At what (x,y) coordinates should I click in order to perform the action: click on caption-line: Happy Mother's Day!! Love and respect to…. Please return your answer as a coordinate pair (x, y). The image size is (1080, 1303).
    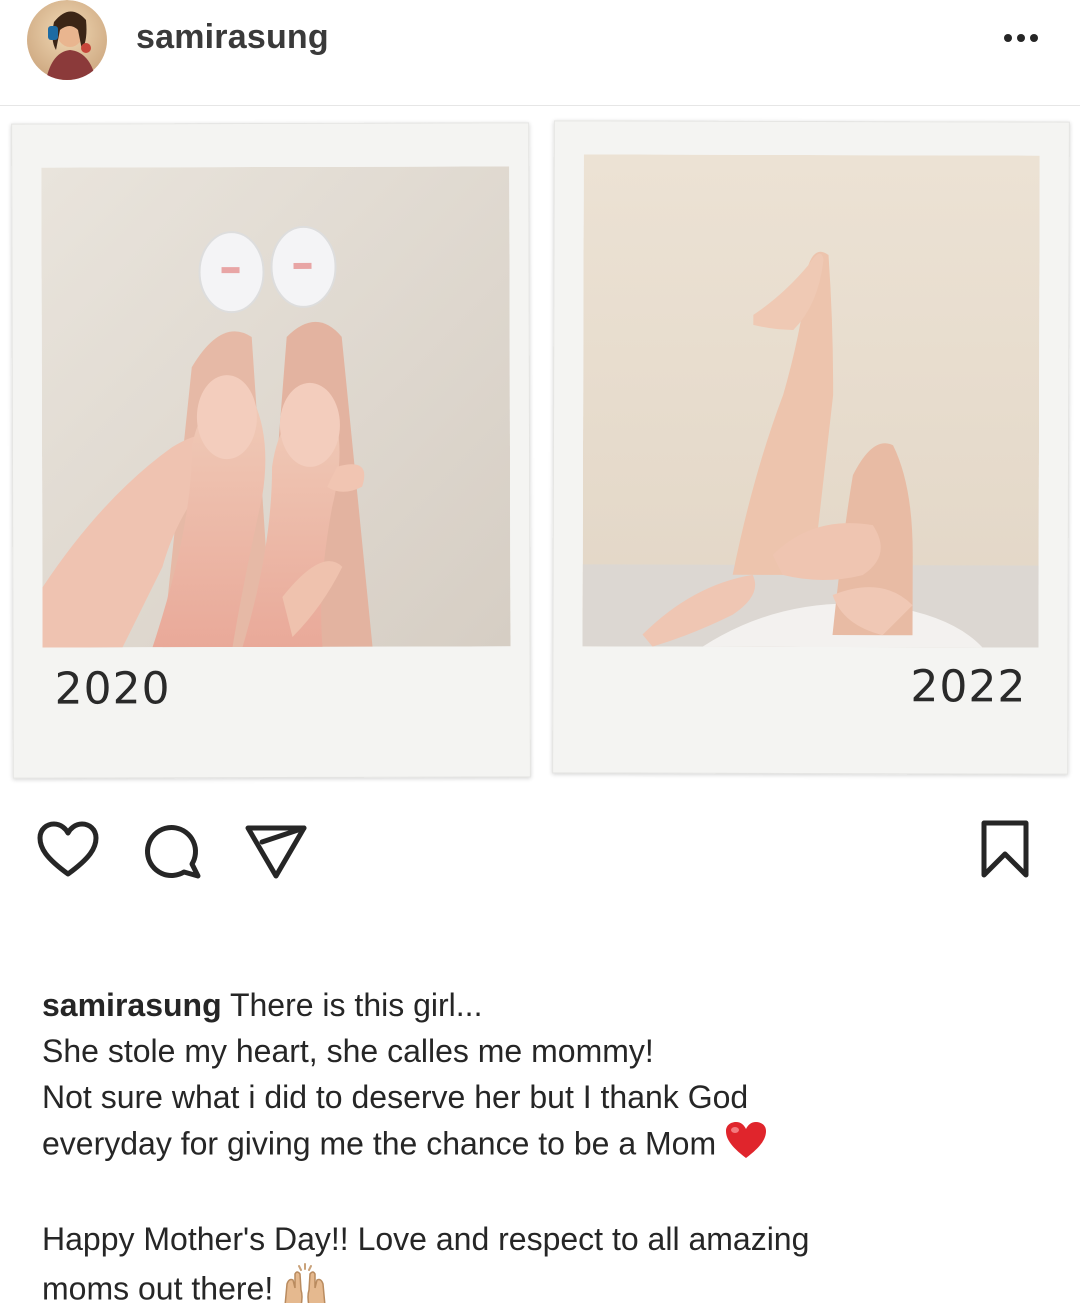
    Looking at the image, I should click on (426, 1239).